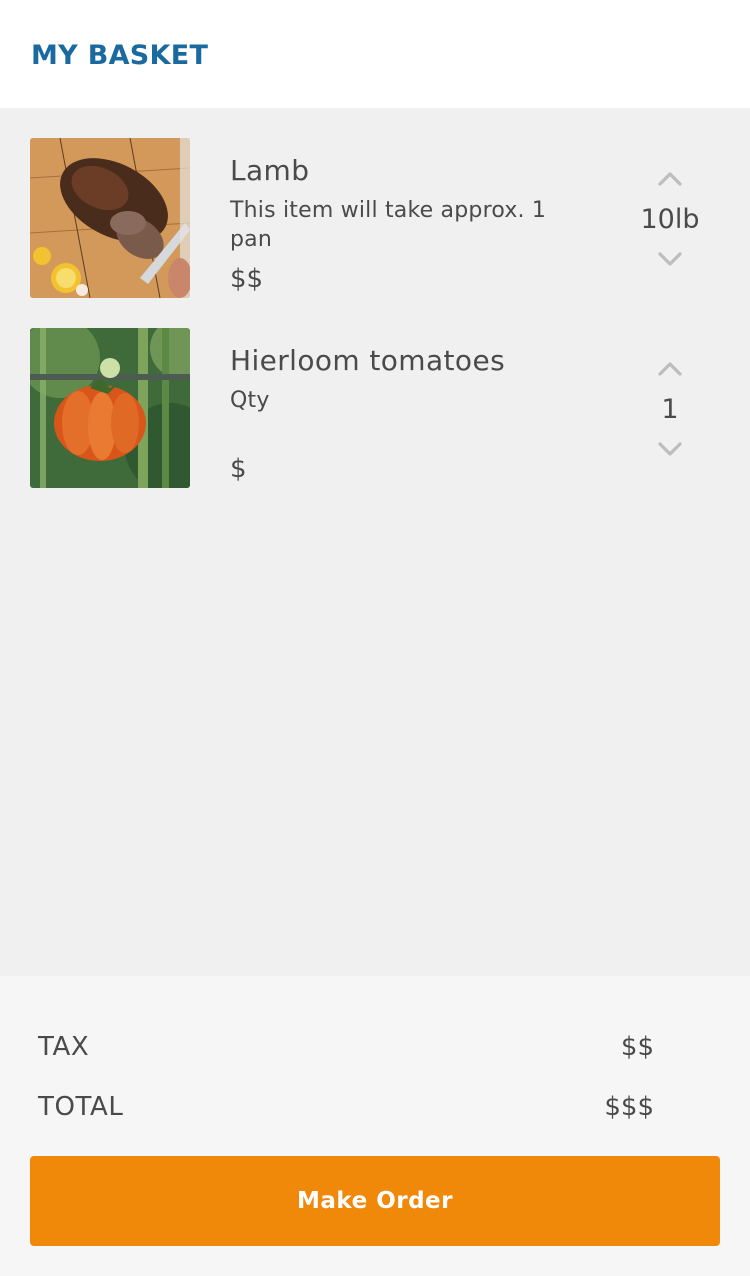 Image resolution: width=750 pixels, height=1276 pixels. Describe the element at coordinates (637, 1047) in the screenshot. I see `tax-value: $$` at that location.